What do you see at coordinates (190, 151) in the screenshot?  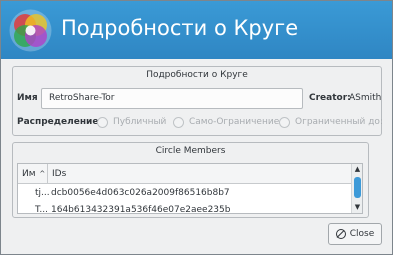 I see `members-group-title: Circle Members` at bounding box center [190, 151].